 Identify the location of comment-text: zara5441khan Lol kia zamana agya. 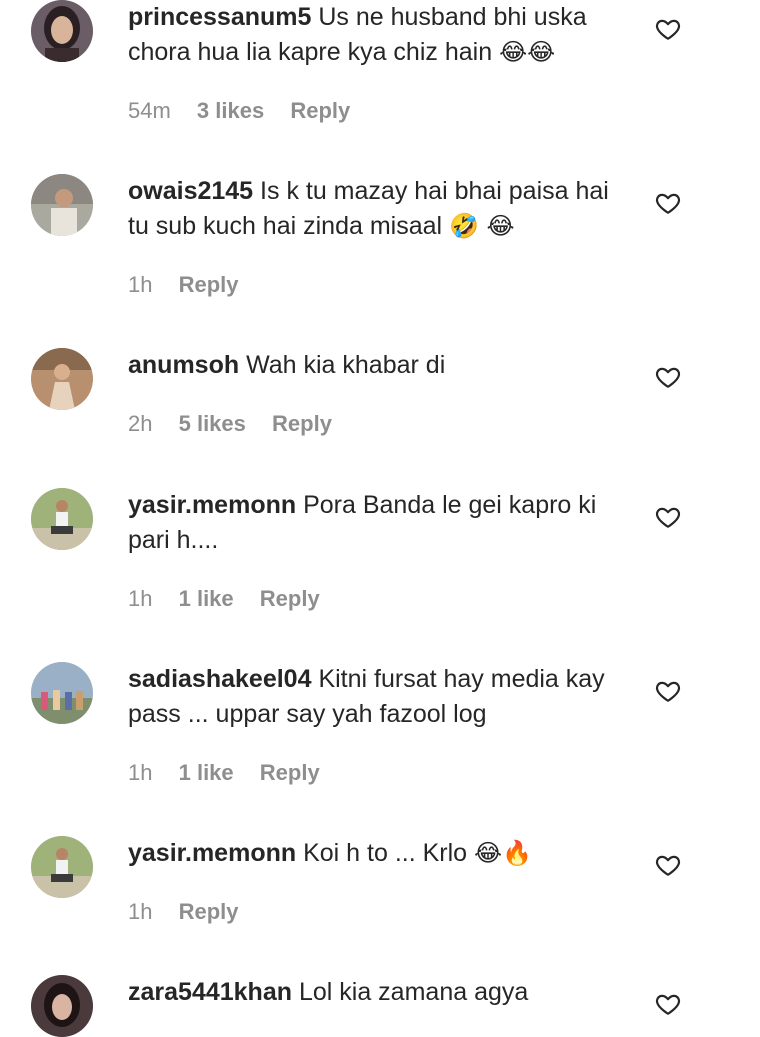
(378, 992).